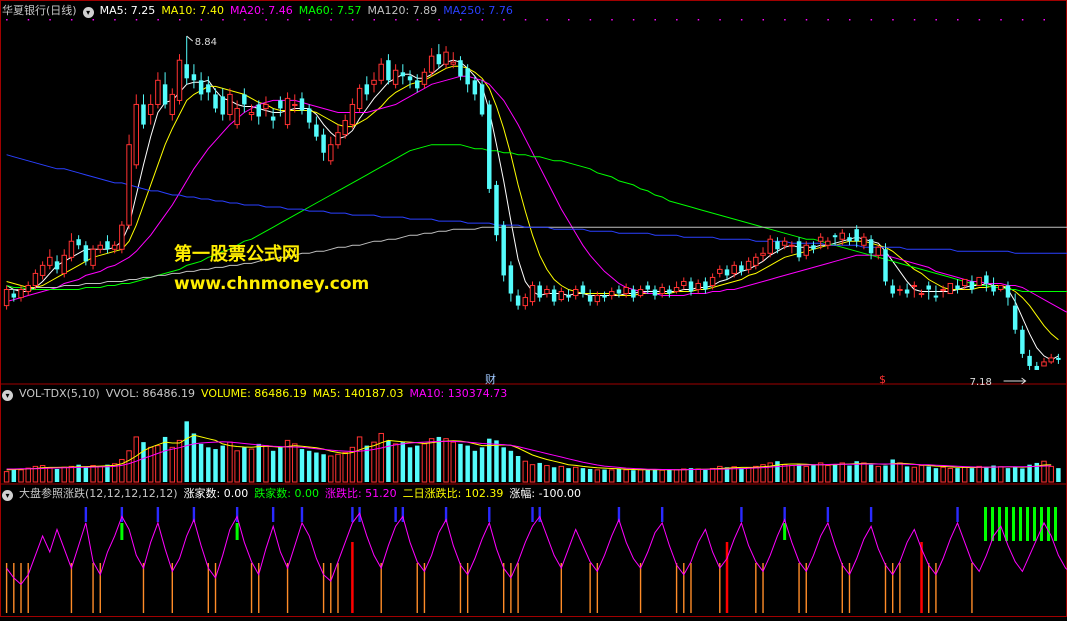 The width and height of the screenshot is (1067, 621). Describe the element at coordinates (193, 10) in the screenshot. I see `indicator-value: MA10: 7.40` at that location.